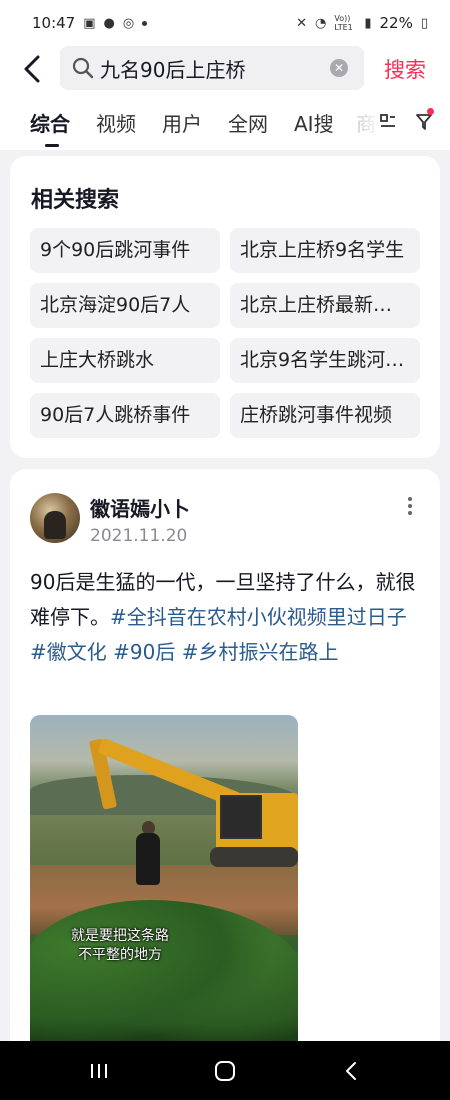 The height and width of the screenshot is (1100, 450). Describe the element at coordinates (339, 68) in the screenshot. I see `clear-icon: ✕` at that location.